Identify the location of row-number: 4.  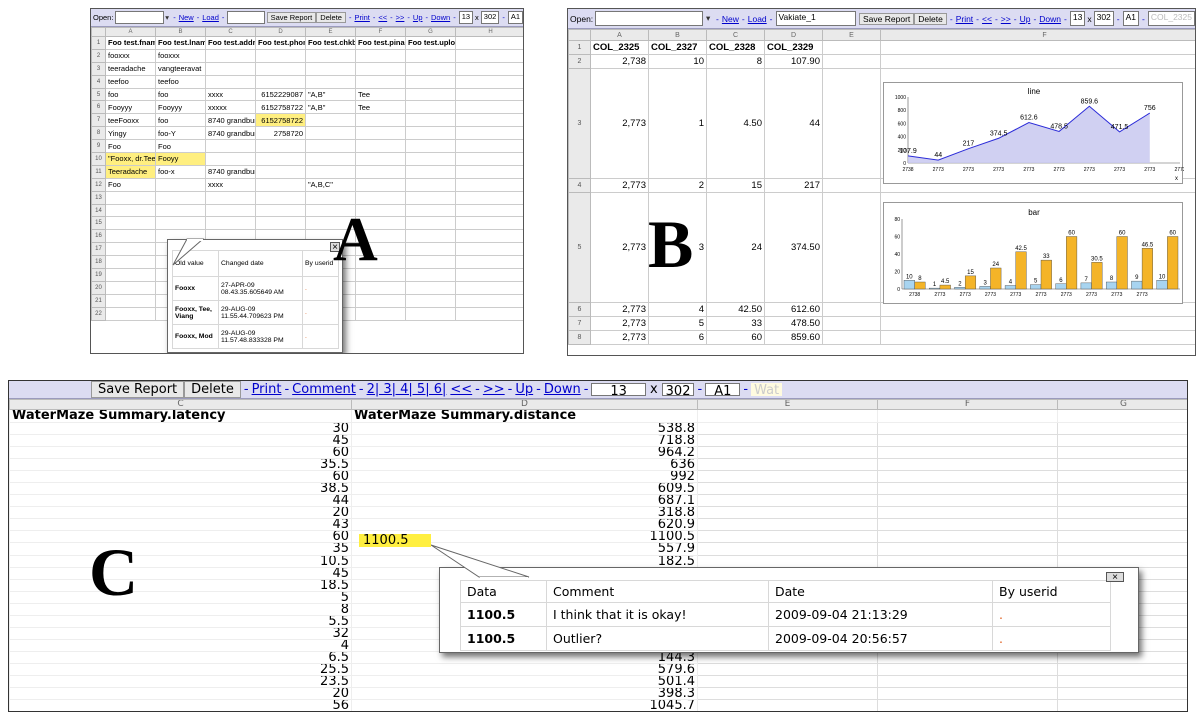
(579, 185).